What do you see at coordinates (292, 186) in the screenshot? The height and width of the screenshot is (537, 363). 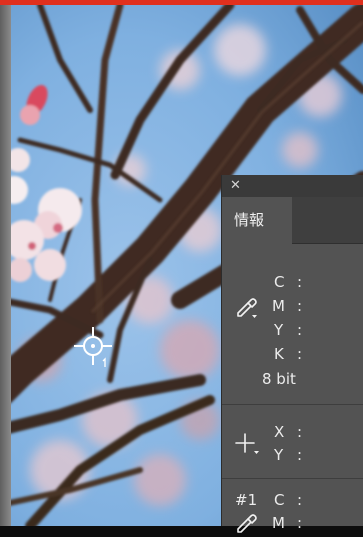 I see `panel-header: ✕` at bounding box center [292, 186].